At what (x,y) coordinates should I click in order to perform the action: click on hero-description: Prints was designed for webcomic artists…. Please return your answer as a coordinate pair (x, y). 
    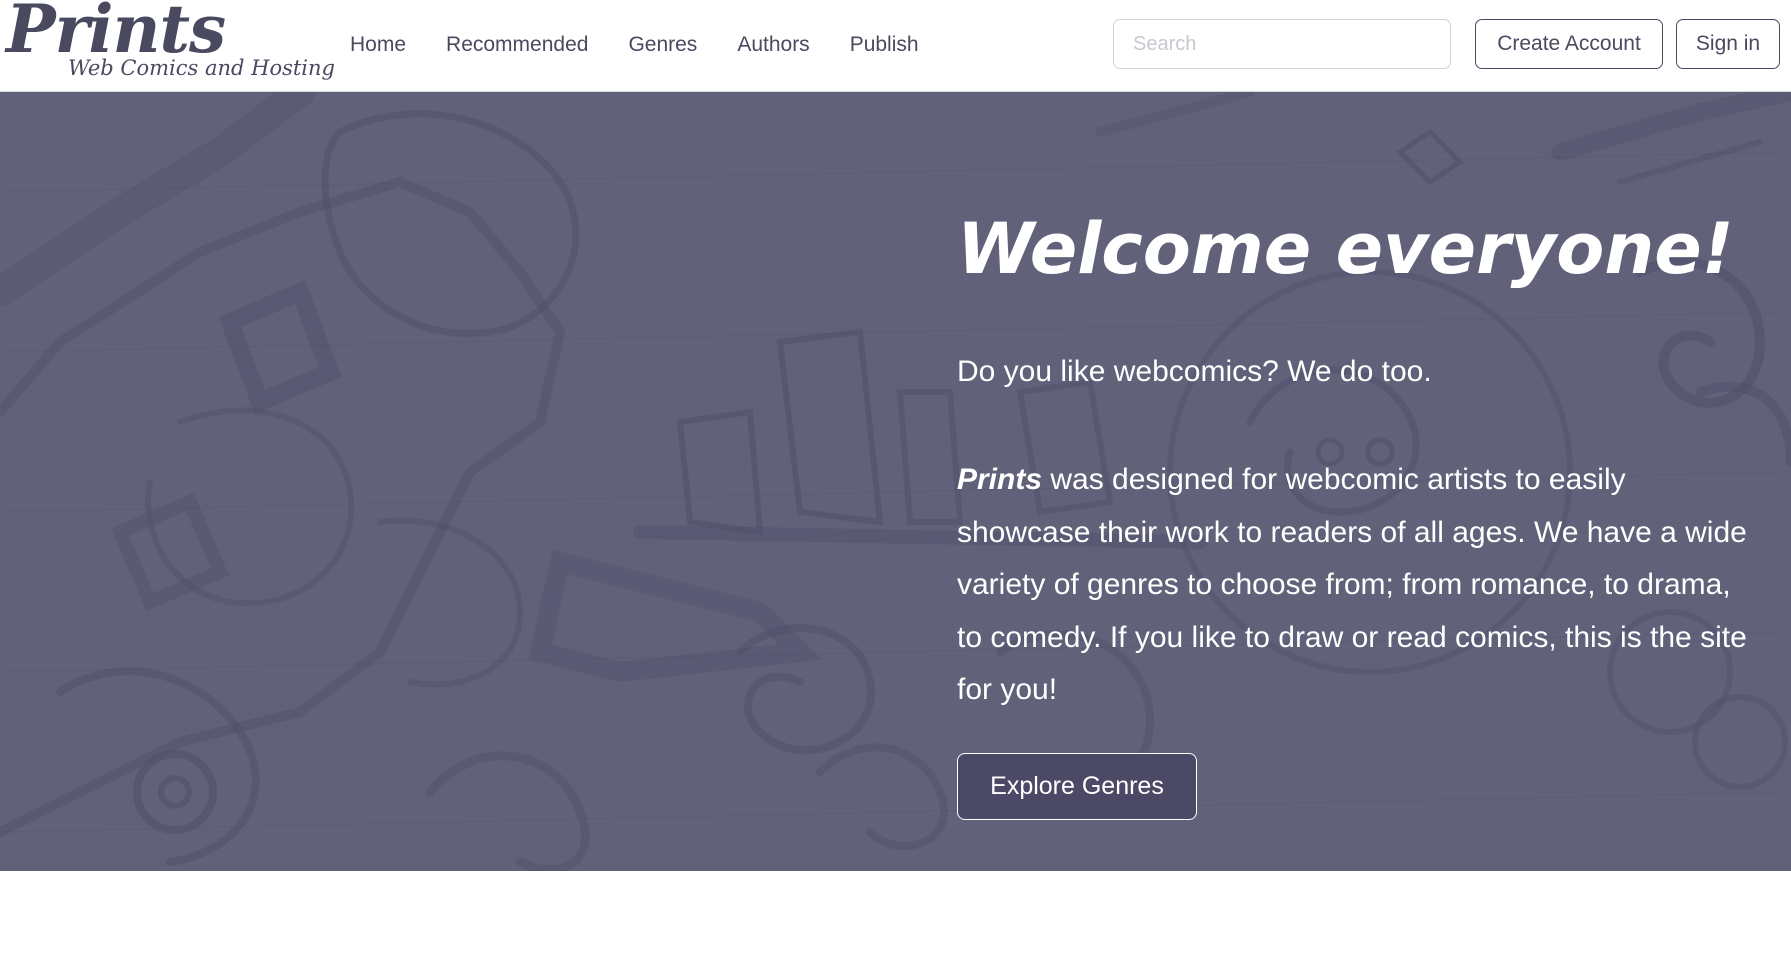
    Looking at the image, I should click on (1352, 585).